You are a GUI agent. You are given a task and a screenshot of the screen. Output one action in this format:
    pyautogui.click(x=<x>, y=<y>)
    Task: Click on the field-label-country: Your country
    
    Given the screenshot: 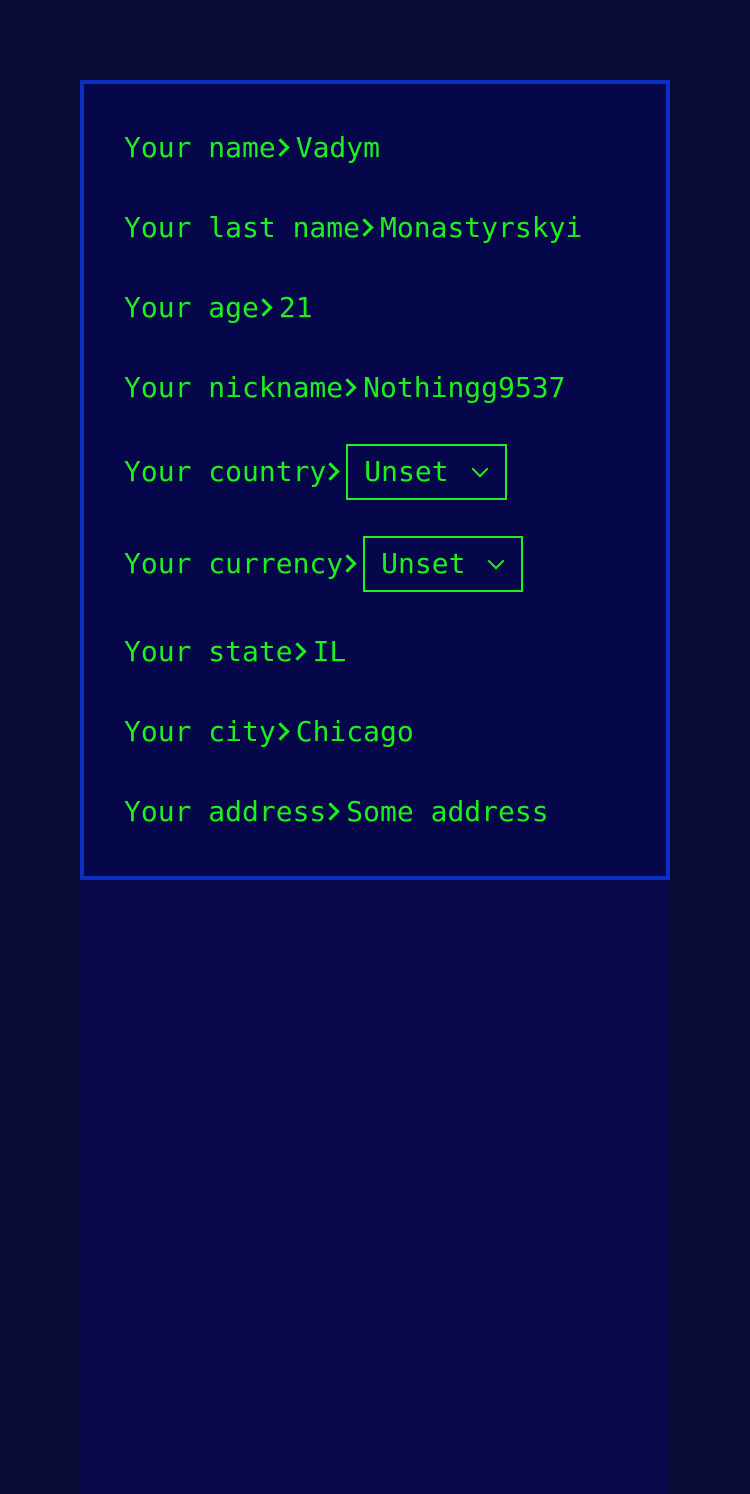 What is the action you would take?
    pyautogui.click(x=225, y=471)
    